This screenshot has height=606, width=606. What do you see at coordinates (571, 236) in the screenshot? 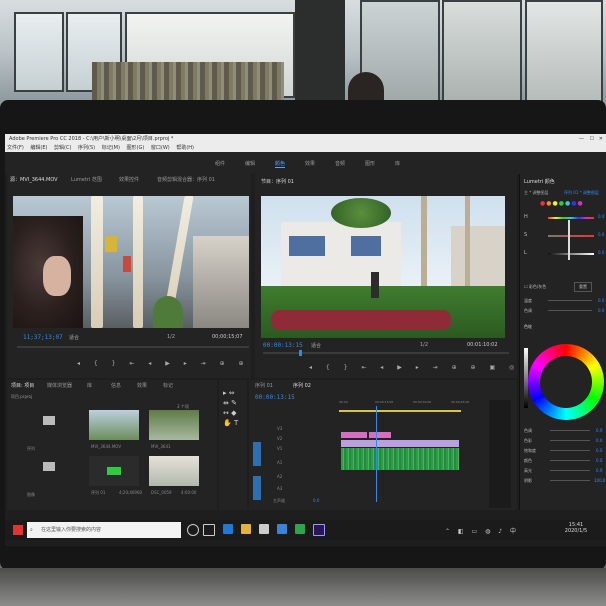
I see `hsl-s-slider` at bounding box center [571, 236].